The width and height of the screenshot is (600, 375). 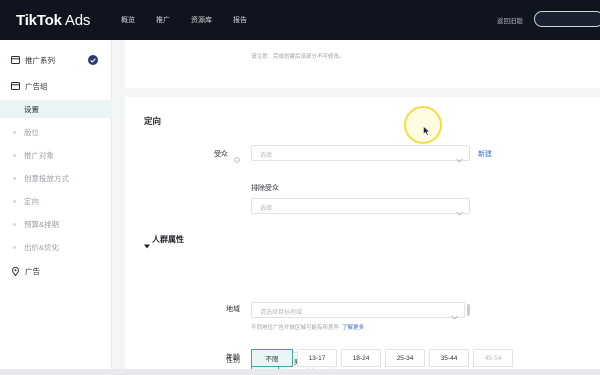 What do you see at coordinates (201, 20) in the screenshot?
I see `nav-assets: 资源库` at bounding box center [201, 20].